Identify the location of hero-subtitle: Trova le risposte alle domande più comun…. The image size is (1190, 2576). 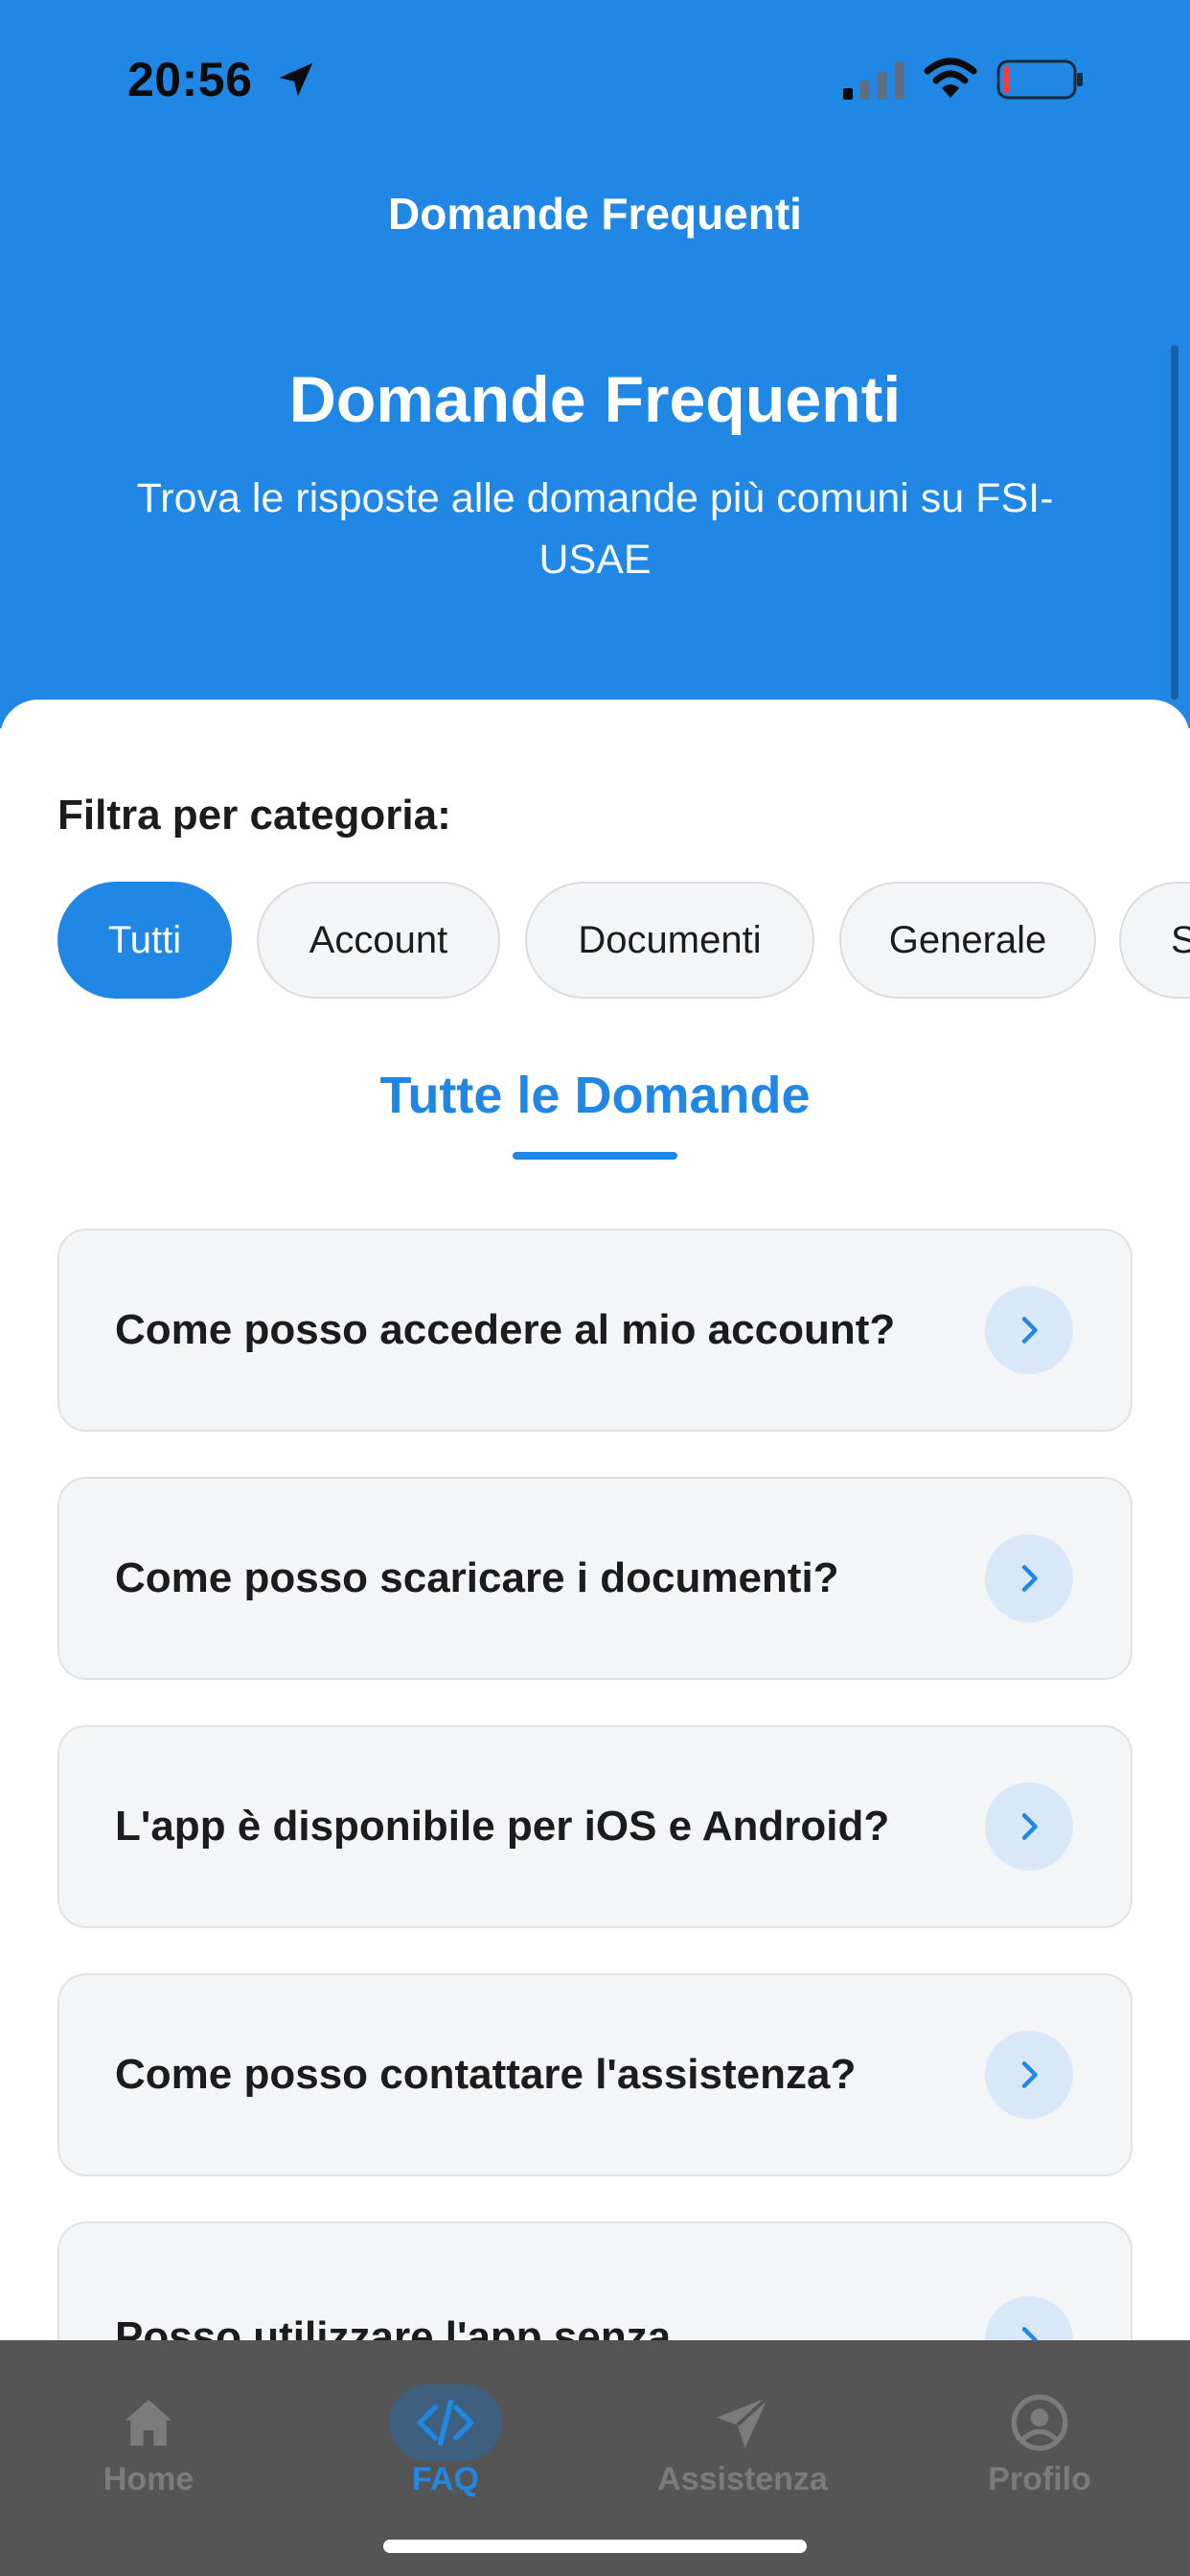
(595, 529).